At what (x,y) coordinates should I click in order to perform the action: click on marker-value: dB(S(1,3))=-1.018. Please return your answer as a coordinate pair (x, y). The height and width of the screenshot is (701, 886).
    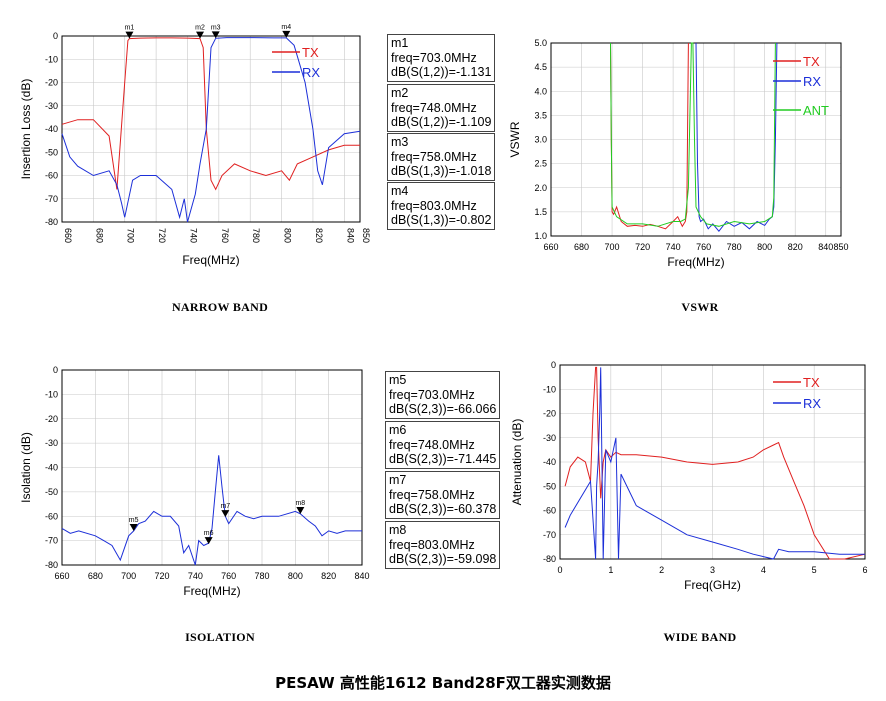
    Looking at the image, I should click on (441, 171).